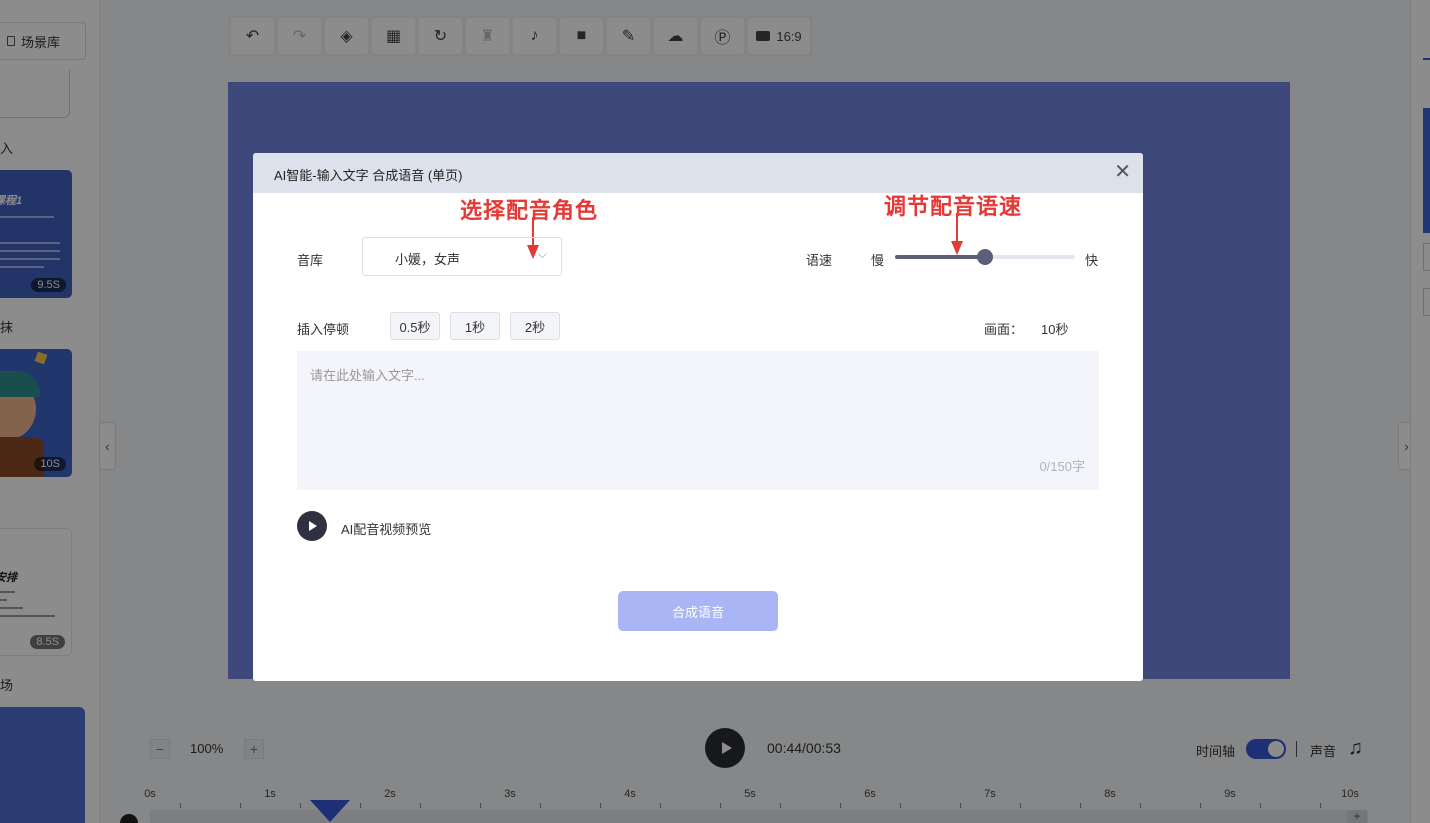 The image size is (1430, 823). I want to click on pause-0-5s-button: 0.5秒, so click(415, 326).